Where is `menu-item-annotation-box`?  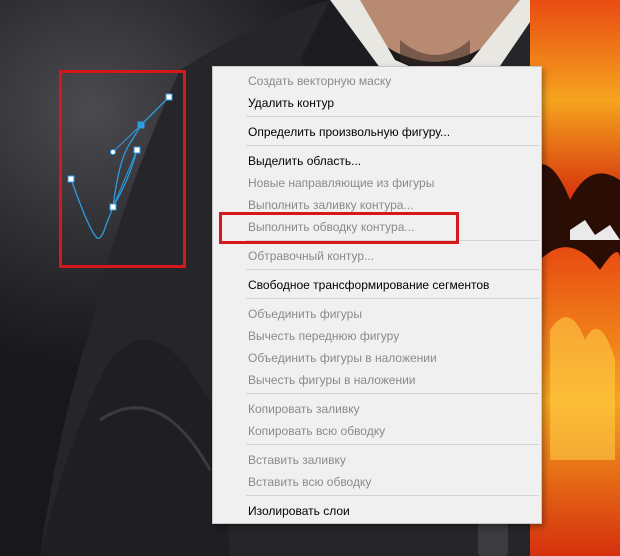
menu-item-annotation-box is located at coordinates (339, 228).